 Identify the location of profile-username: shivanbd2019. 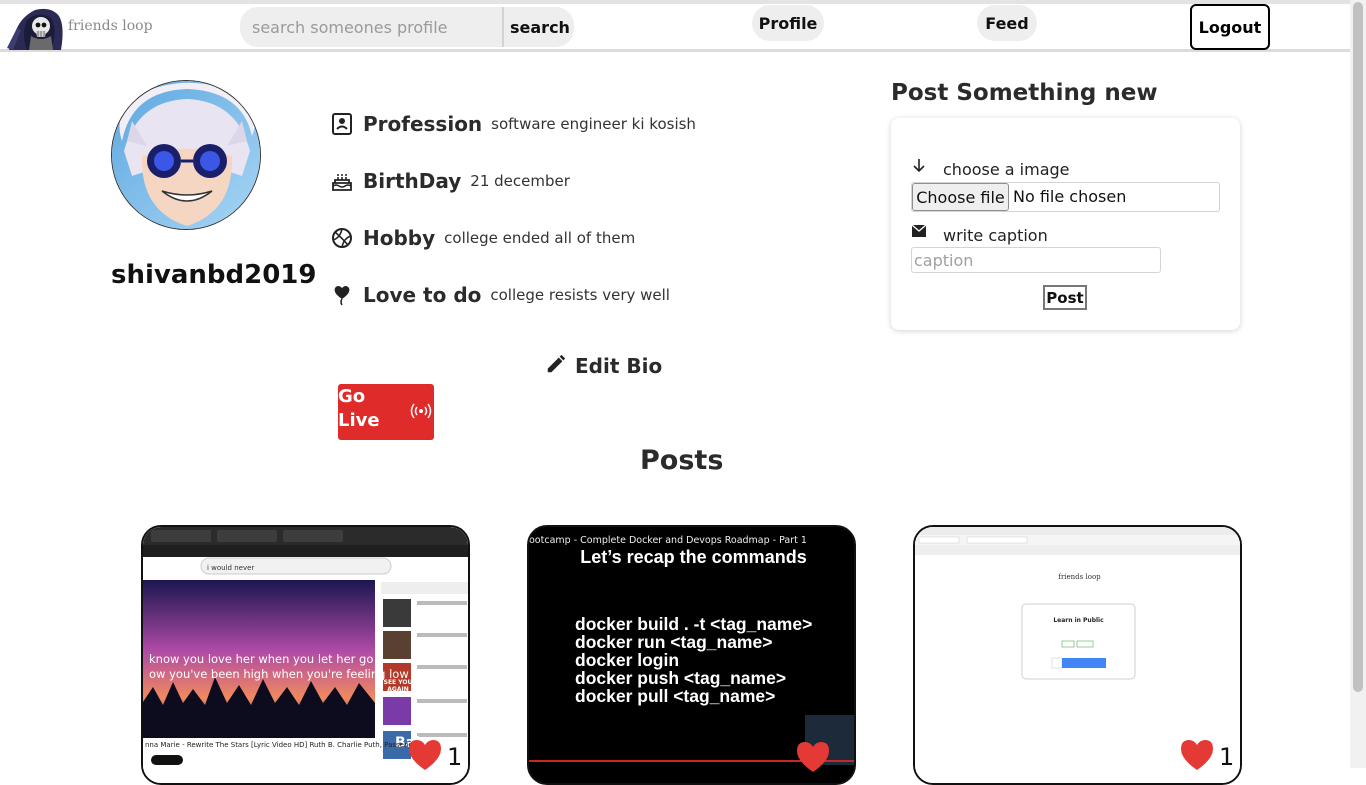
(214, 275).